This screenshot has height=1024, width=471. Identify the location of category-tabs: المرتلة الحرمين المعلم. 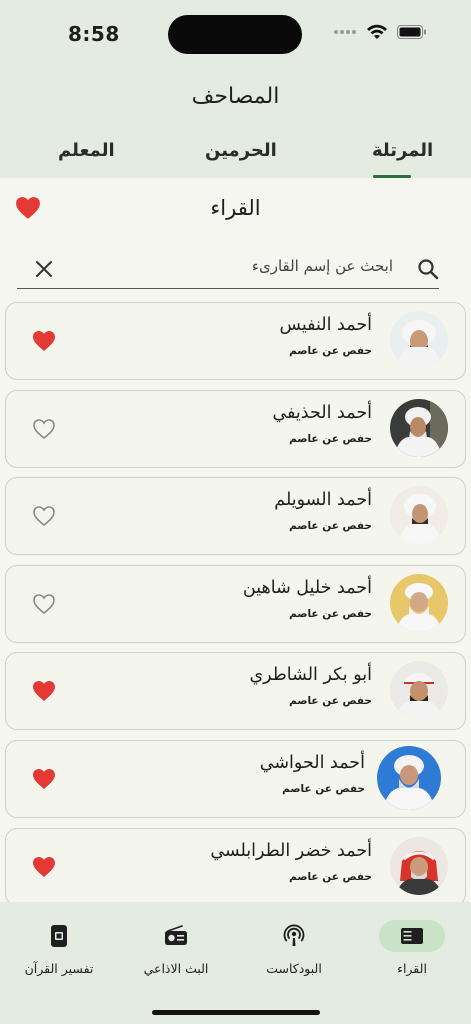
(235, 159).